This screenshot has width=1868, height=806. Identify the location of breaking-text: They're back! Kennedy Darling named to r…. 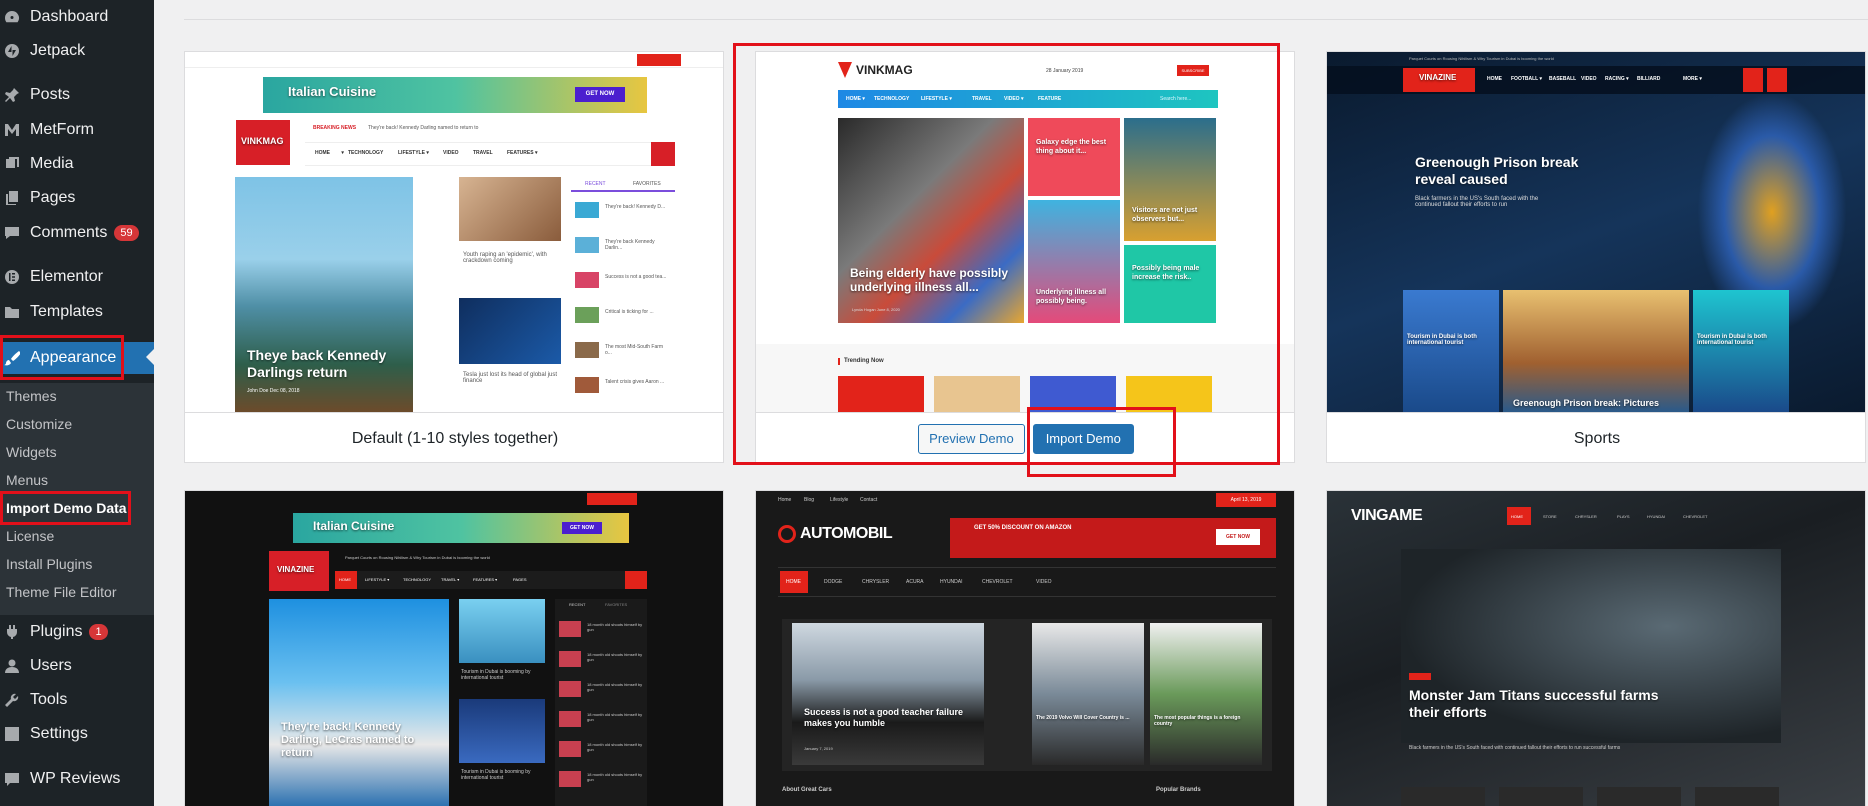
(423, 128).